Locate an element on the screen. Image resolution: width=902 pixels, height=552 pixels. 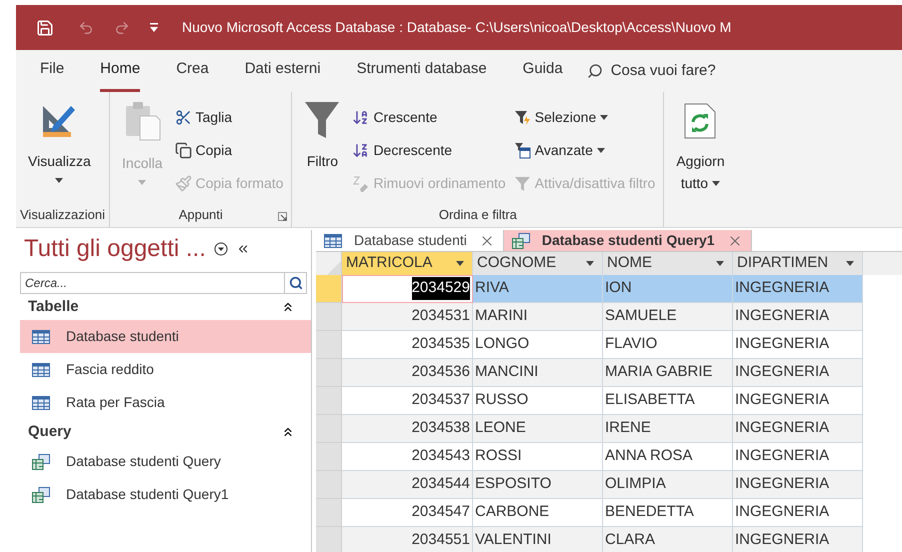
column-header: MATRICOLA is located at coordinates (407, 263).